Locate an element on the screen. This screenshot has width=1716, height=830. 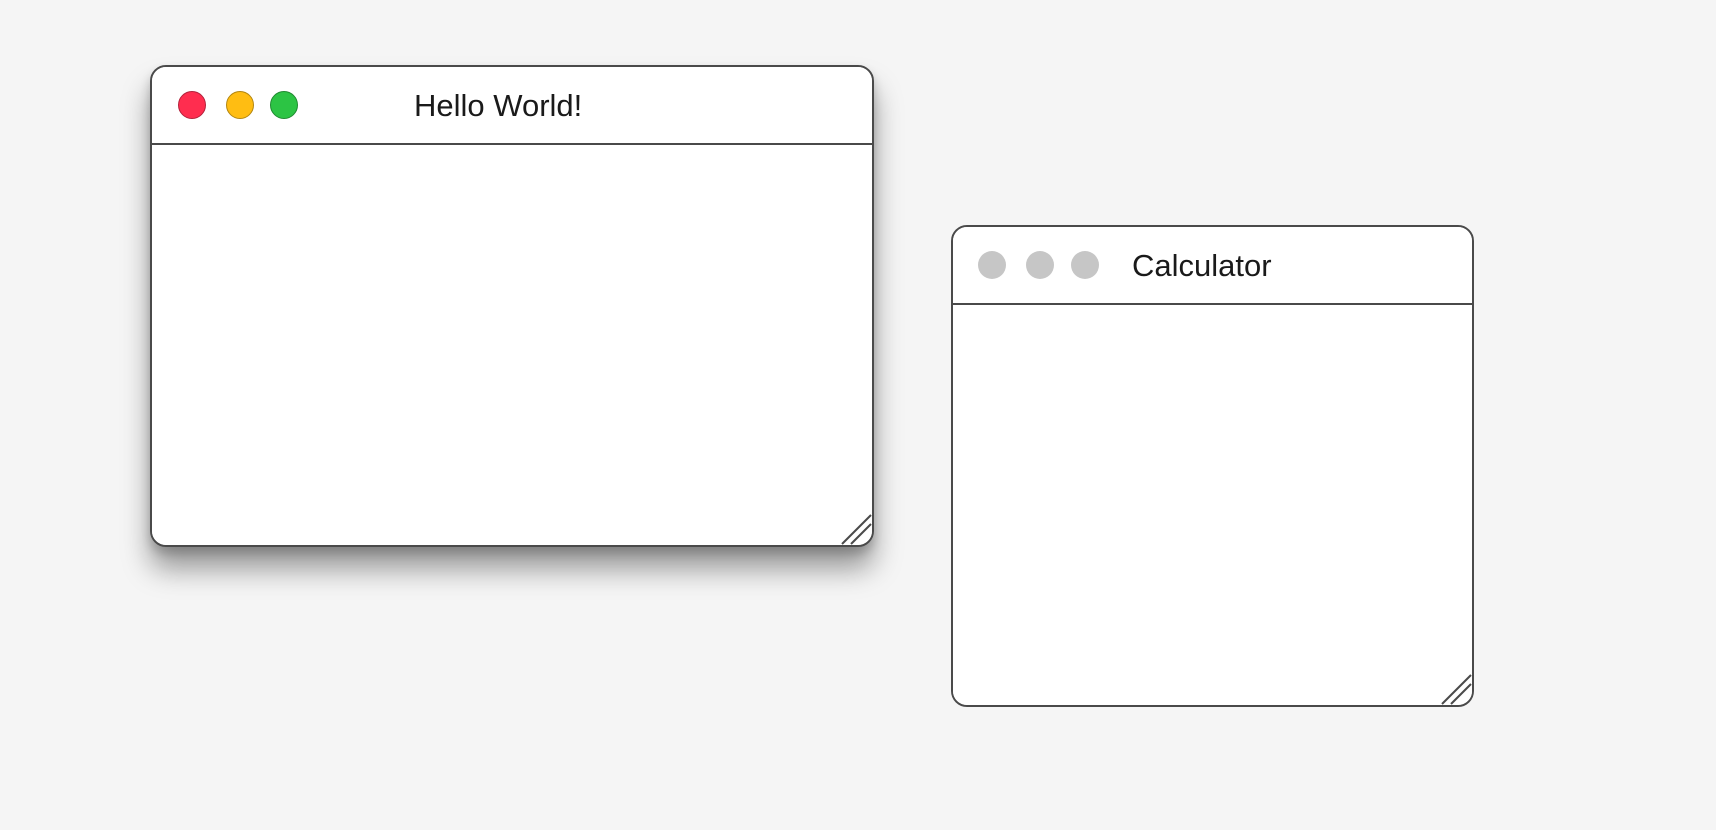
window-titlebar: Calculator is located at coordinates (1212, 266).